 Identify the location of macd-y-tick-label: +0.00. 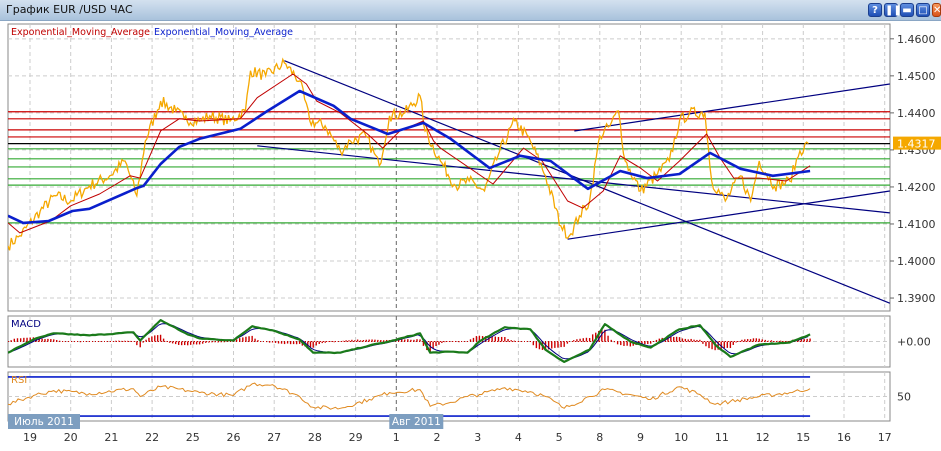
(914, 342).